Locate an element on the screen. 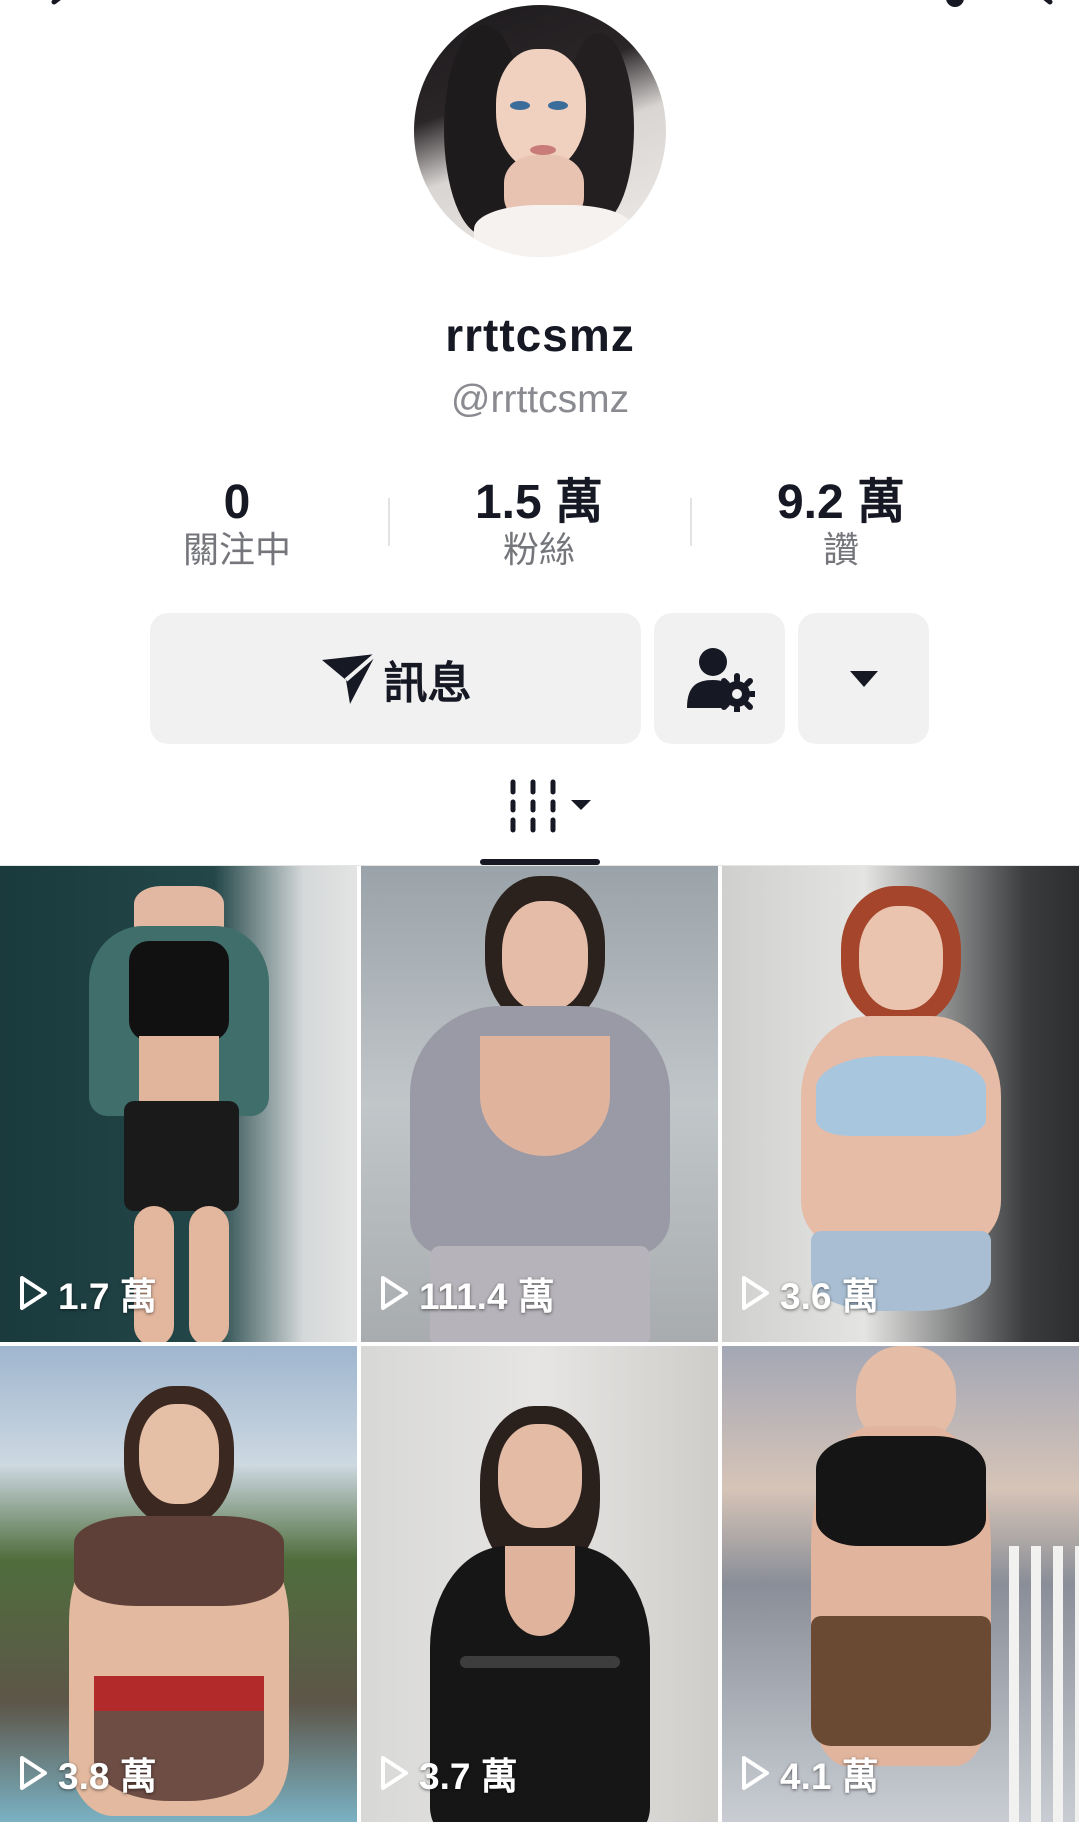  view-count: 3.6 萬 is located at coordinates (809, 1293).